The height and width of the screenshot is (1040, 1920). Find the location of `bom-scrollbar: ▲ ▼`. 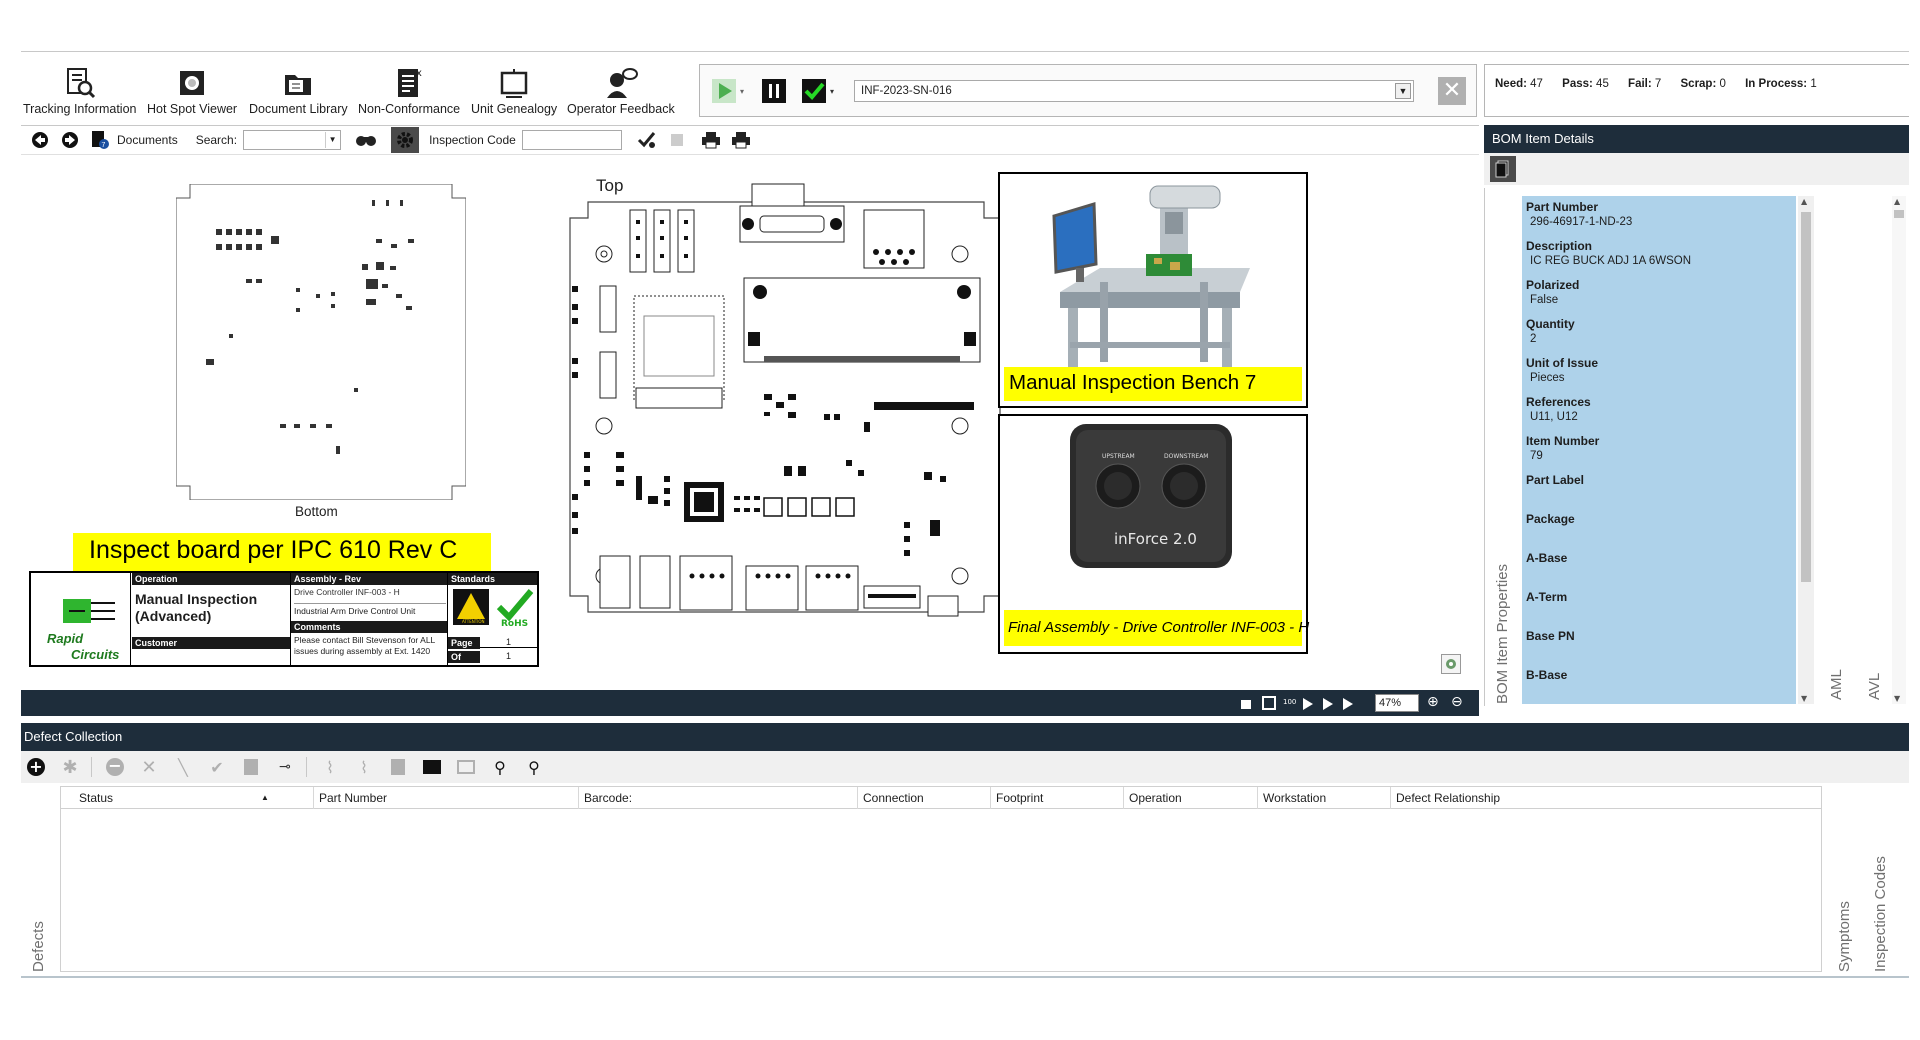

bom-scrollbar: ▲ ▼ is located at coordinates (1806, 450).